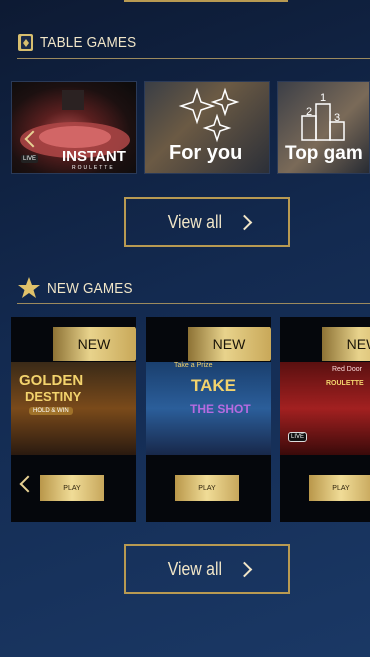 This screenshot has width=370, height=657. I want to click on game-tile-top-games: 1 2 3 Top gam, so click(323, 127).